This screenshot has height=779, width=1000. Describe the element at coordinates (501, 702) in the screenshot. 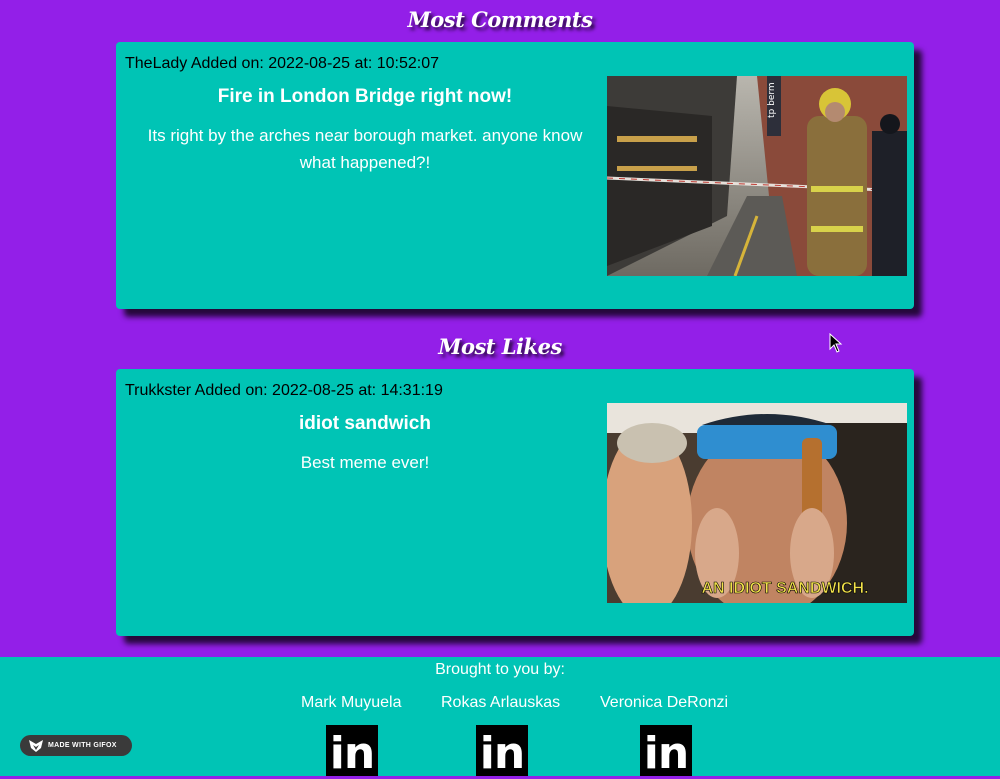

I see `developer-name-rokas: Rokas Arlauskas` at that location.